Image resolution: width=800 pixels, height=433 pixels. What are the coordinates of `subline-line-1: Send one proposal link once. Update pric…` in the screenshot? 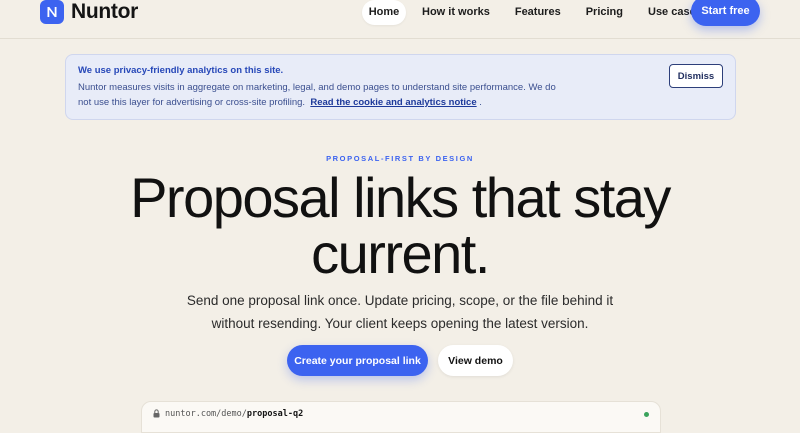 It's located at (400, 300).